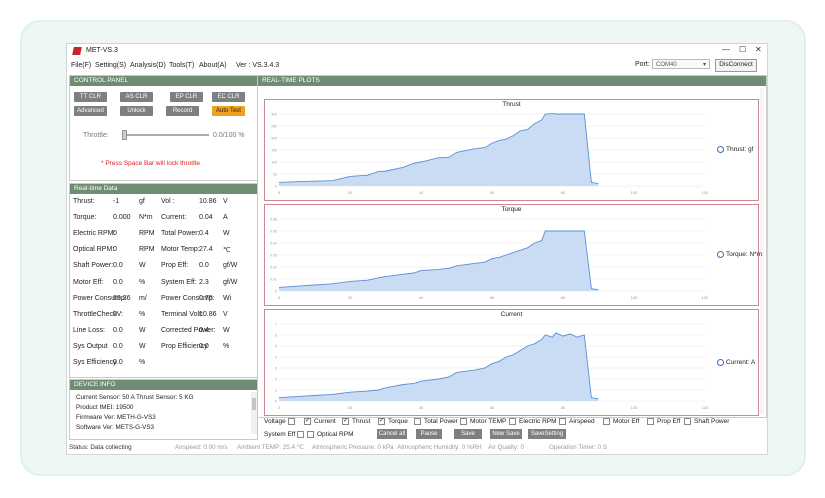  What do you see at coordinates (90, 97) in the screenshot?
I see `tt-clr-button: TT CLR` at bounding box center [90, 97].